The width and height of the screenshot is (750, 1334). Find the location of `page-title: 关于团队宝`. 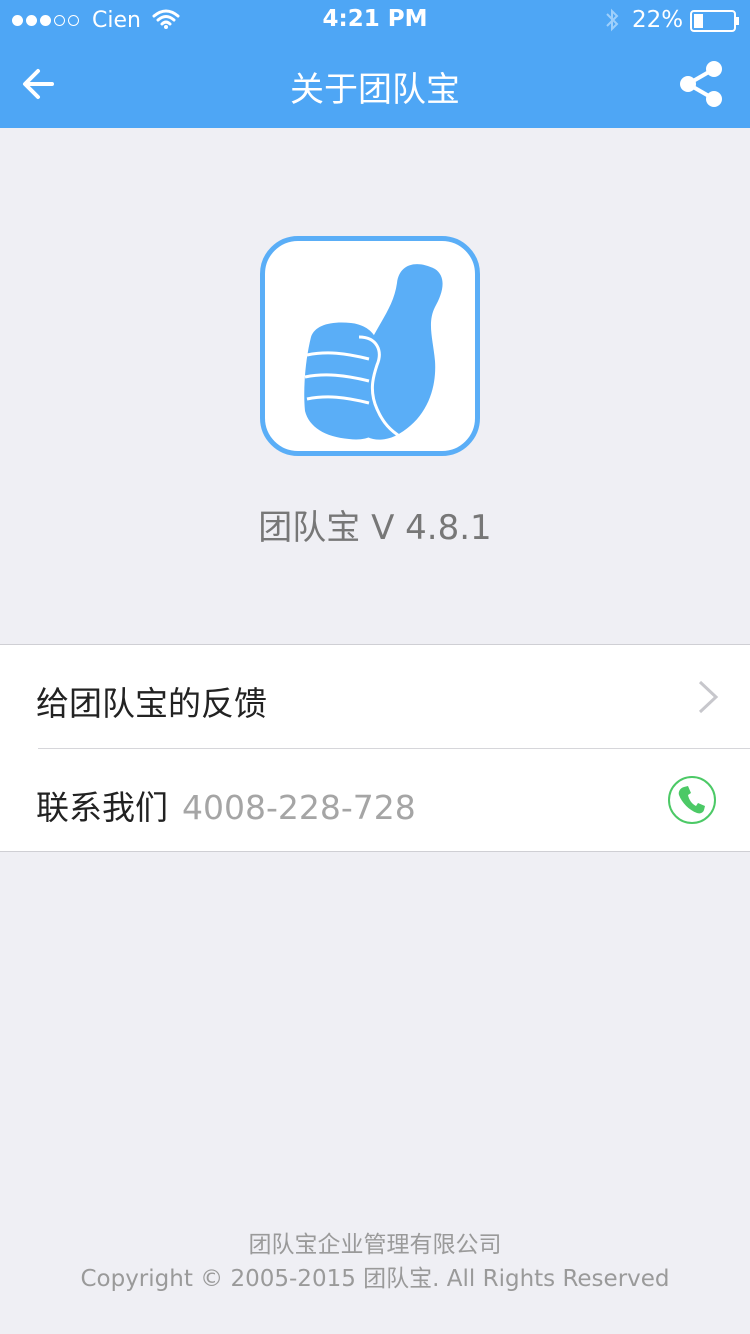

page-title: 关于团队宝 is located at coordinates (375, 90).